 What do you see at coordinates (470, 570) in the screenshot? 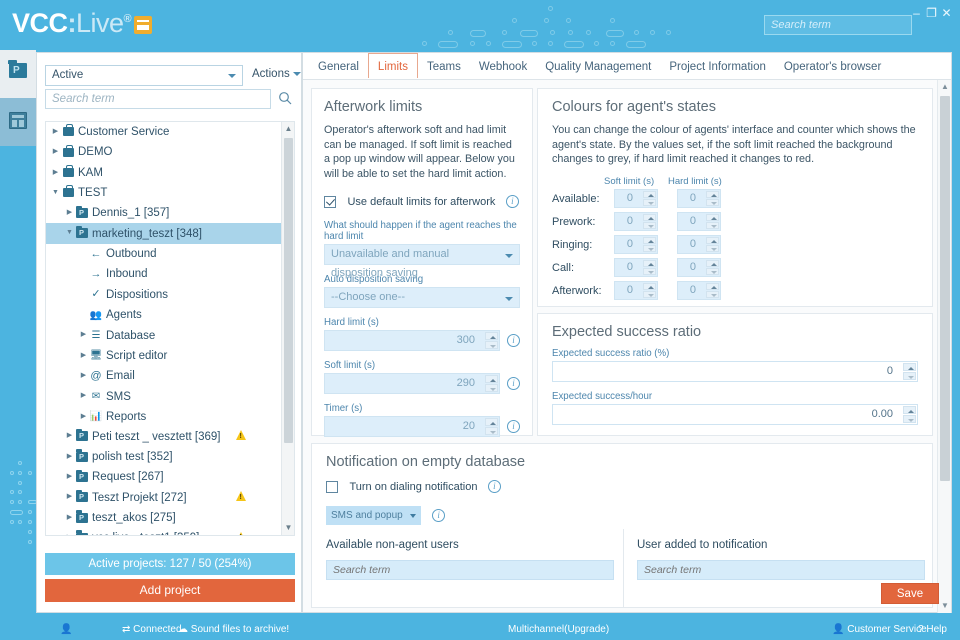
I see `available-users-search-input` at bounding box center [470, 570].